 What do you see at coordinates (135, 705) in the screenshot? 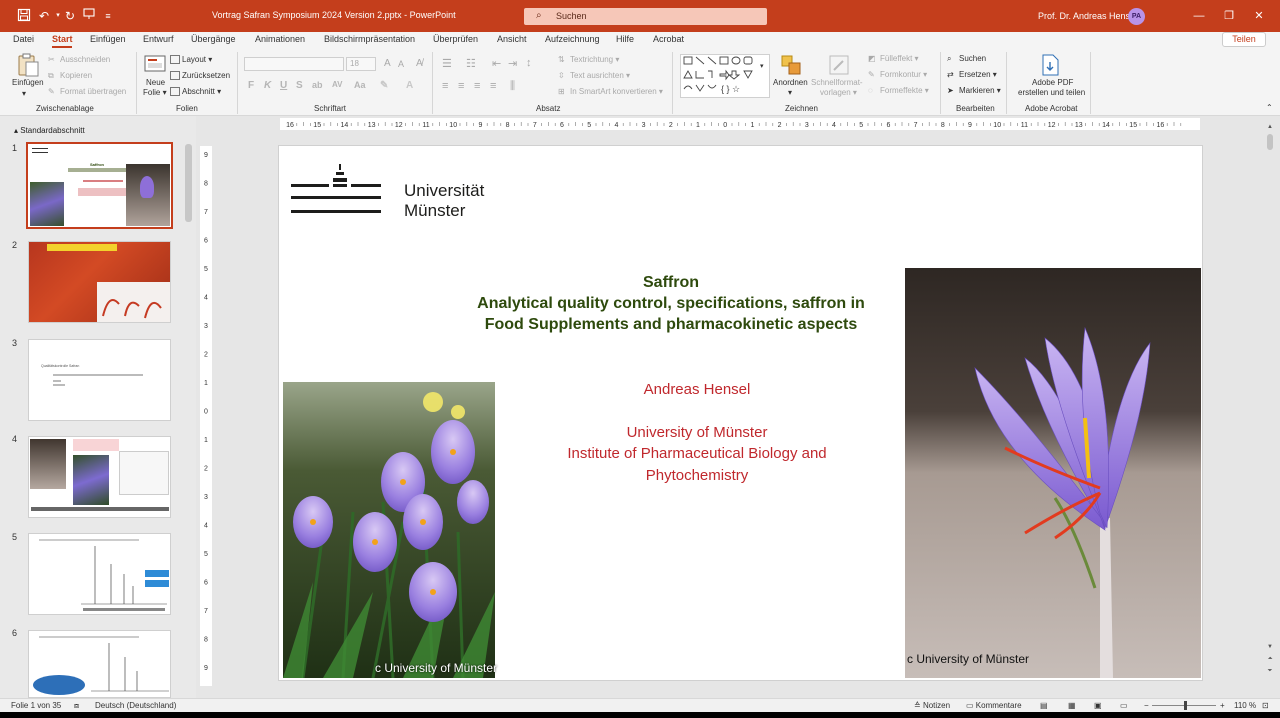
I see `language-indicator: Deutsch (Deutschland)` at bounding box center [135, 705].